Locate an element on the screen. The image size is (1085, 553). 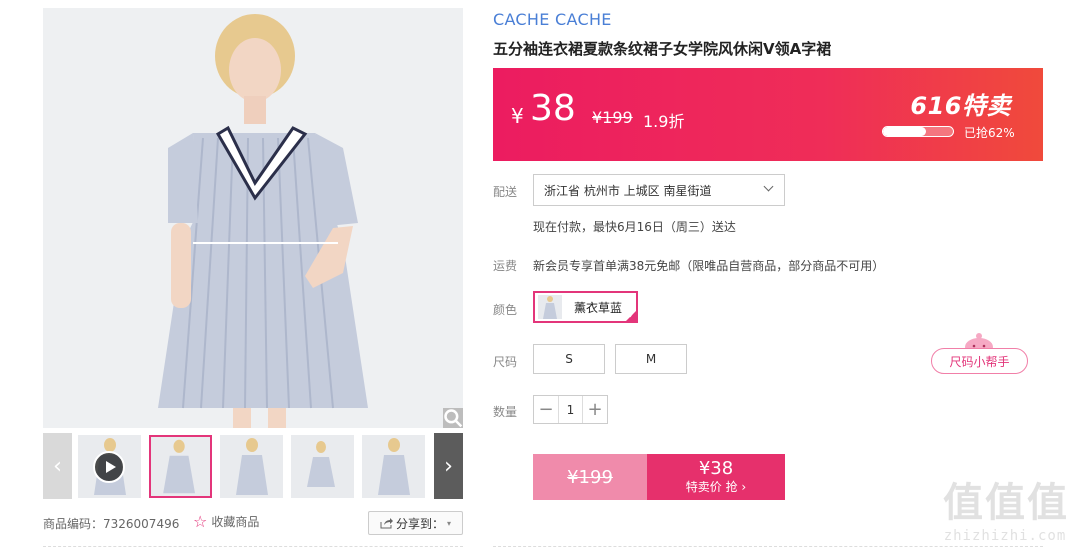
quantity-stepper: − 1 + is located at coordinates (570, 409).